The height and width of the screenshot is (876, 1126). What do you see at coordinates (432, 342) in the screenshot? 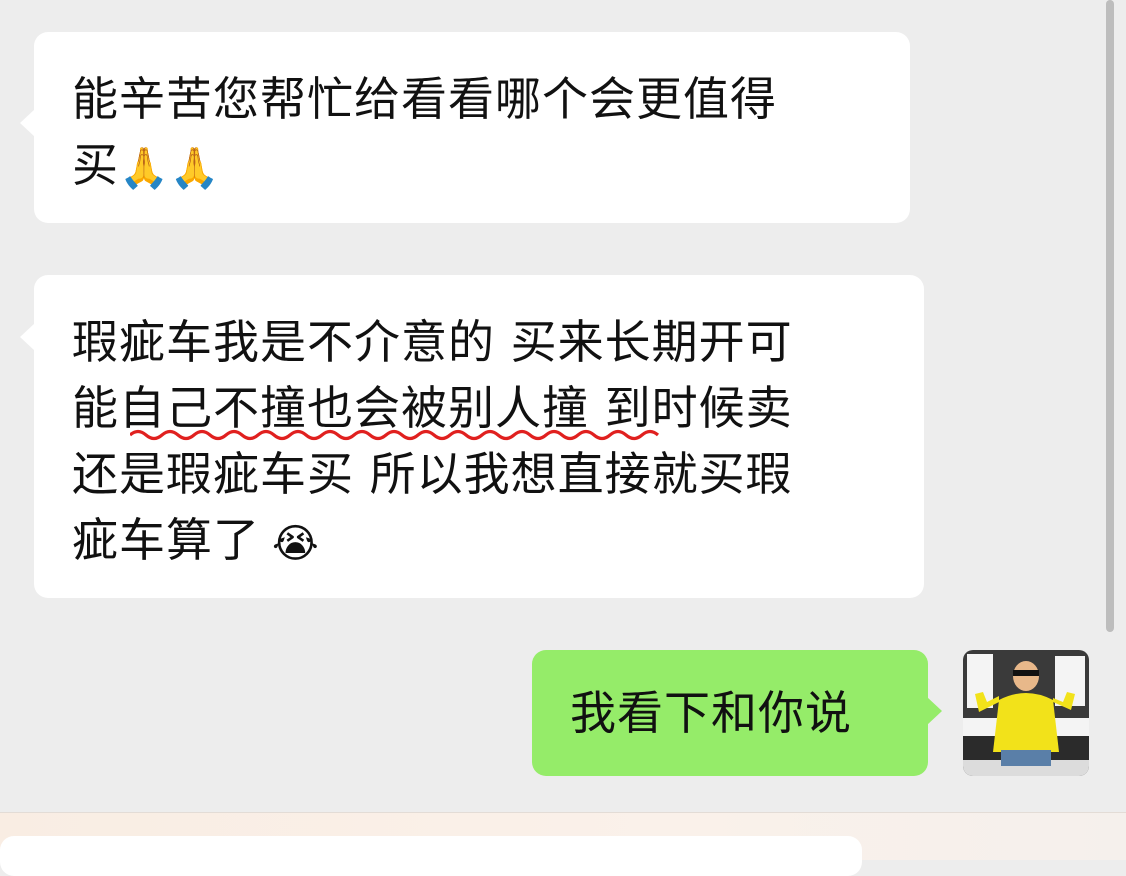
I see `message-text-line: 瑕疵车我是不介意的 买来长期开可` at bounding box center [432, 342].